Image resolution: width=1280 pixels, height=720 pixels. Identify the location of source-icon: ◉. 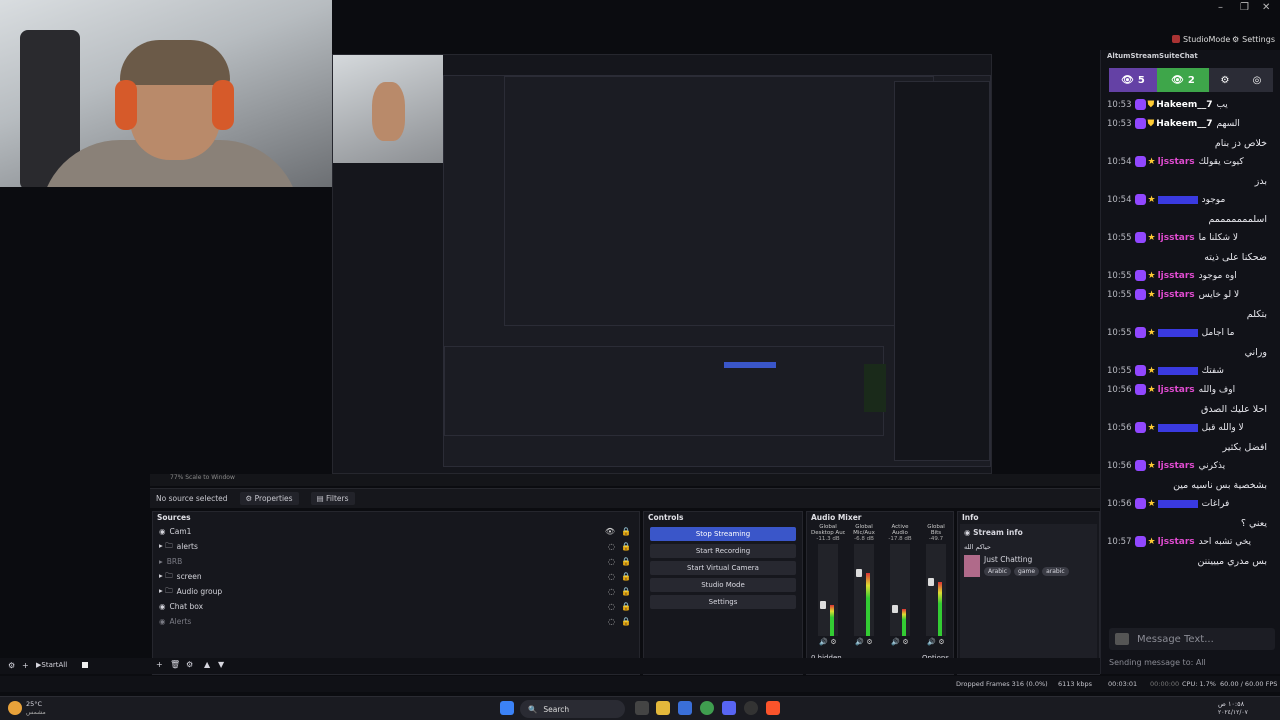
(162, 606).